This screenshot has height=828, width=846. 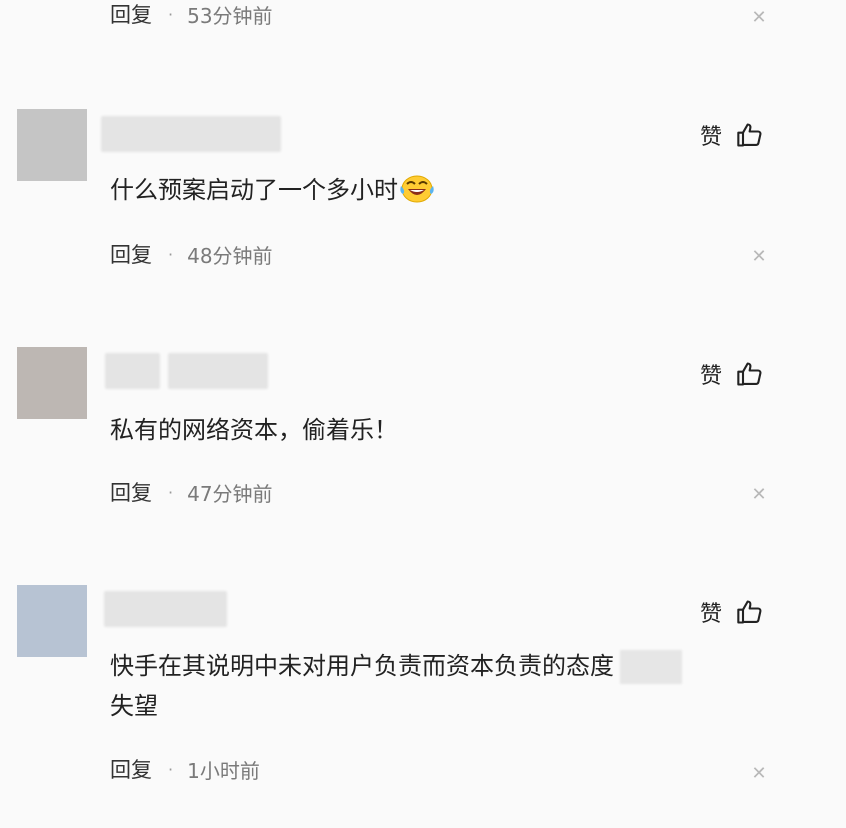 I want to click on timestamp: 47分钟前, so click(x=230, y=493).